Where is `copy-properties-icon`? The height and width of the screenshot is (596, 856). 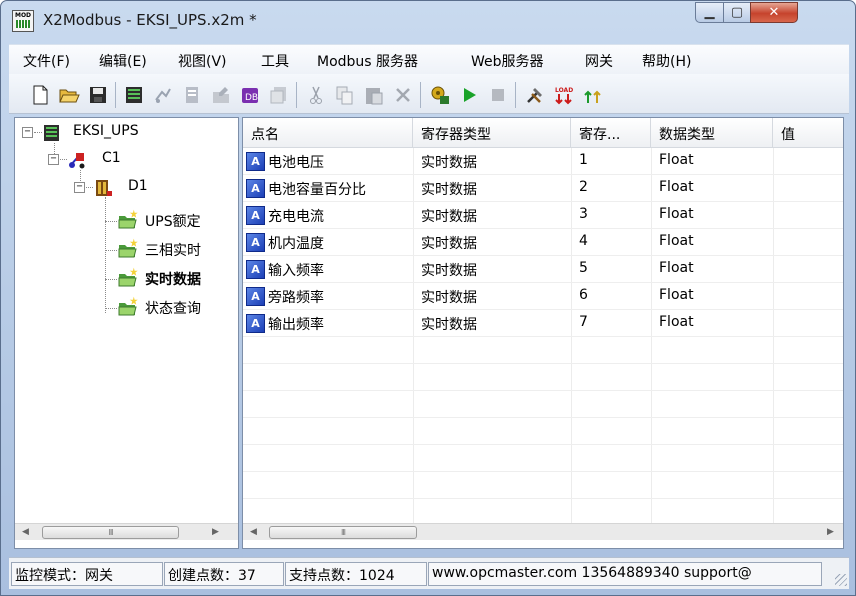 copy-properties-icon is located at coordinates (279, 95).